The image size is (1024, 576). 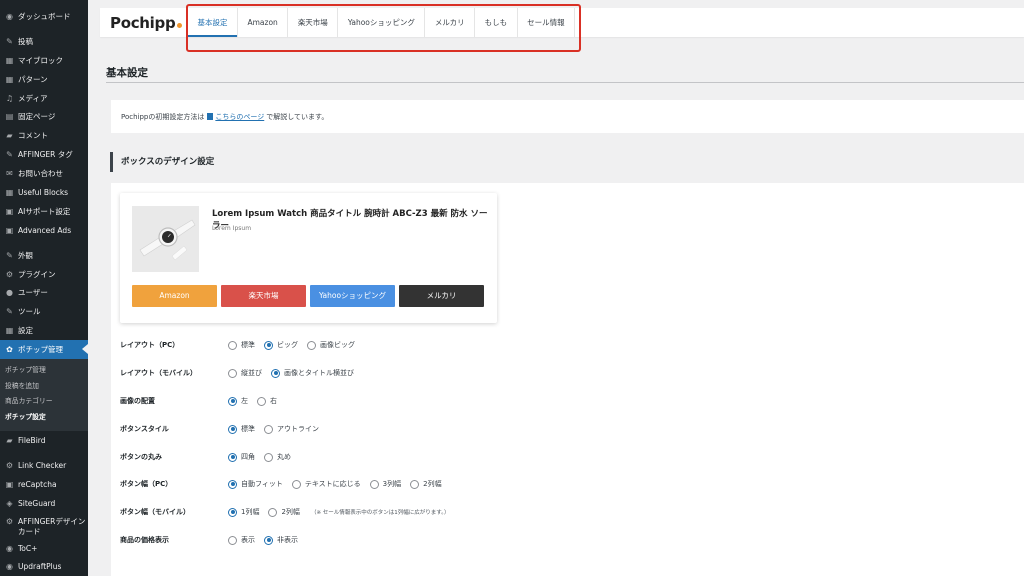 I want to click on sidebar-item: ⚙ Link Checker, so click(x=44, y=465).